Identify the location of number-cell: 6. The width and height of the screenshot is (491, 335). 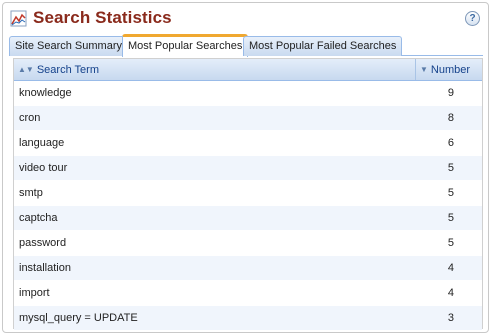
(450, 143).